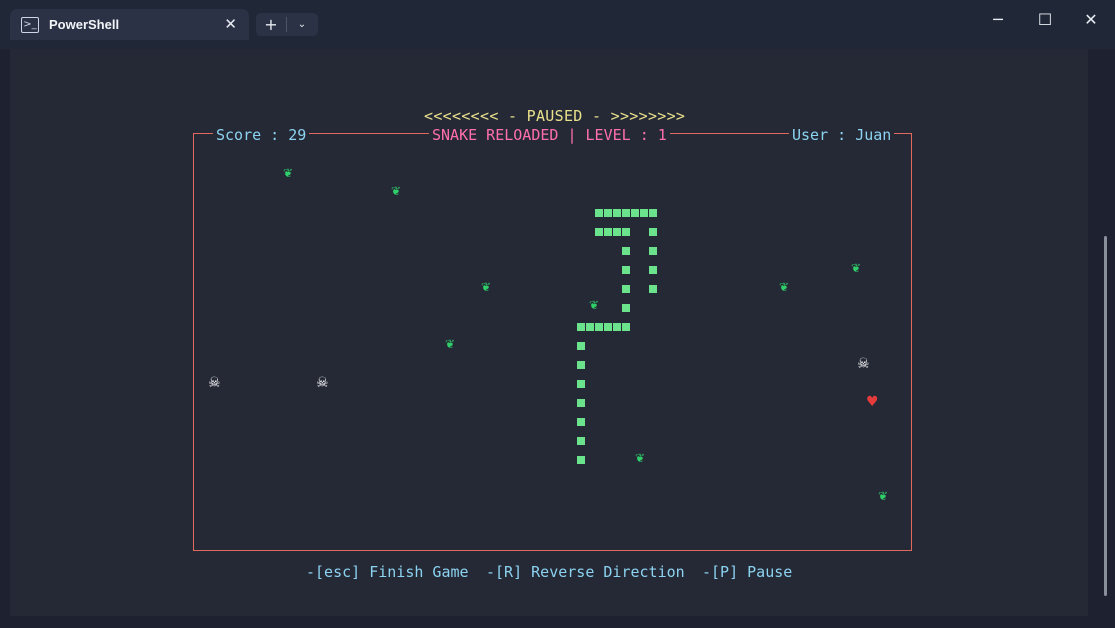  I want to click on close-window-icon: ✕, so click(1091, 20).